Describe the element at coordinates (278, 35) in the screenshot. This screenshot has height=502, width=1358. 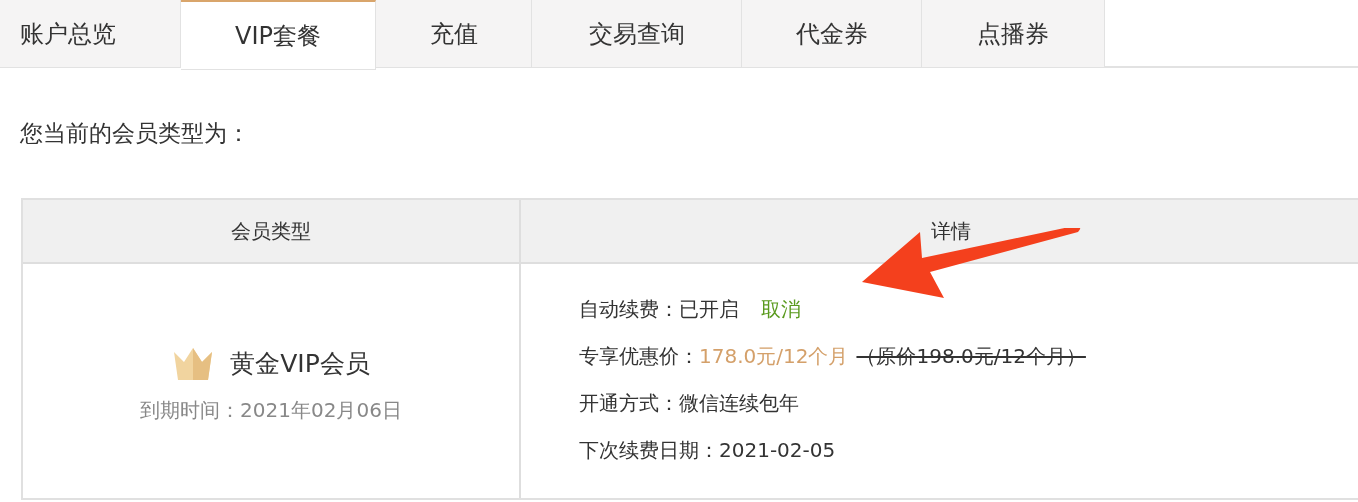
I see `tab: VIP套餐` at that location.